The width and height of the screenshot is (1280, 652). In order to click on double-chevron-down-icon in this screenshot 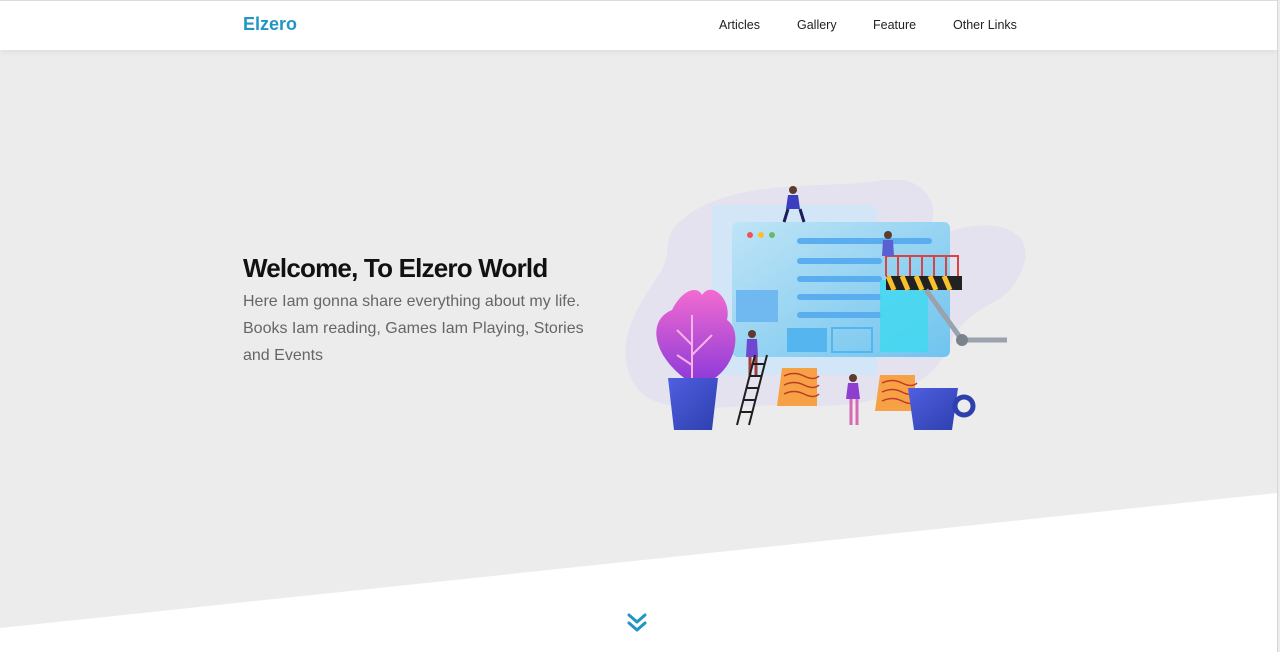, I will do `click(637, 623)`.